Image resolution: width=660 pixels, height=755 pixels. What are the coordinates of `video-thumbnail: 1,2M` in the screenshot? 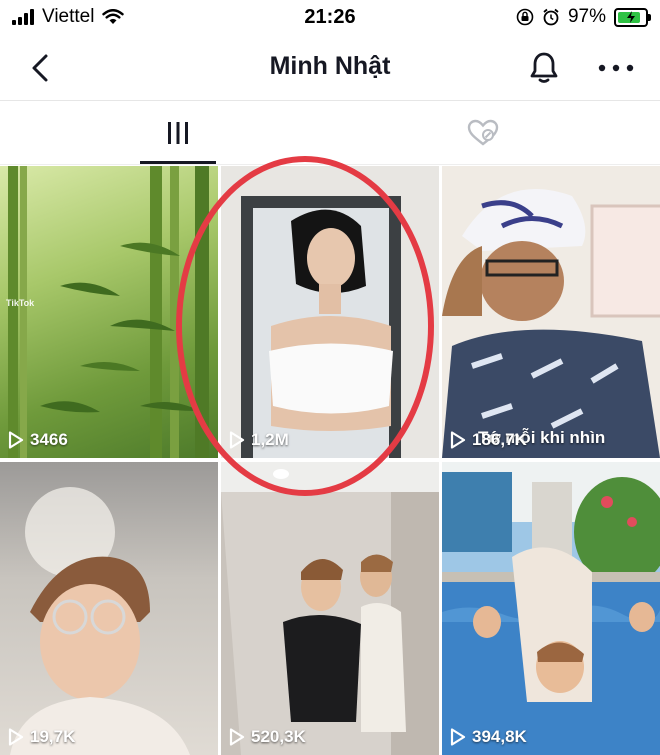 It's located at (330, 312).